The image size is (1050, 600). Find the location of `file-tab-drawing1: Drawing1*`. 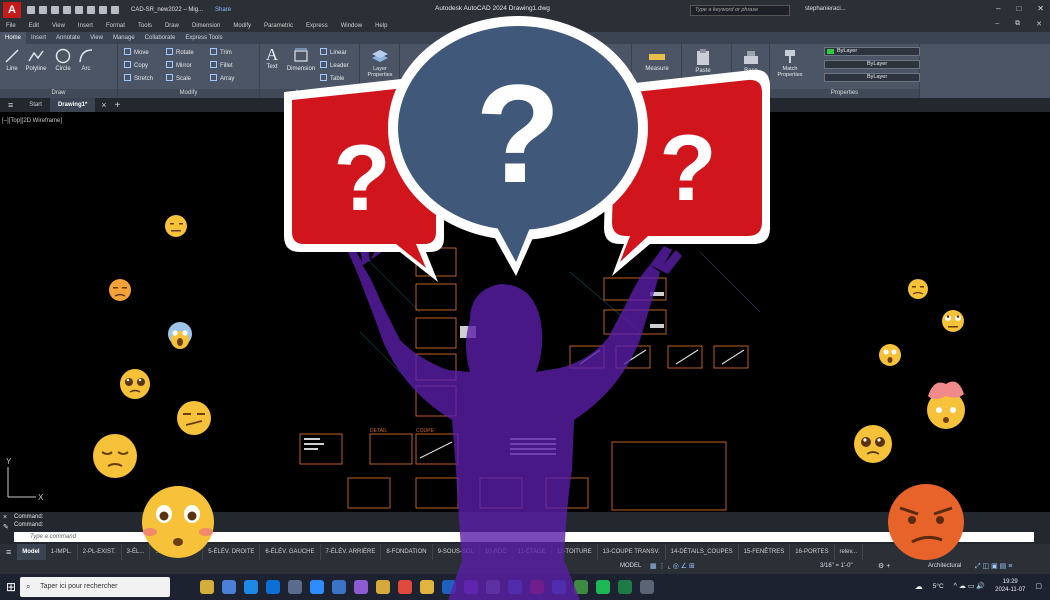

file-tab-drawing1: Drawing1* is located at coordinates (72, 105).